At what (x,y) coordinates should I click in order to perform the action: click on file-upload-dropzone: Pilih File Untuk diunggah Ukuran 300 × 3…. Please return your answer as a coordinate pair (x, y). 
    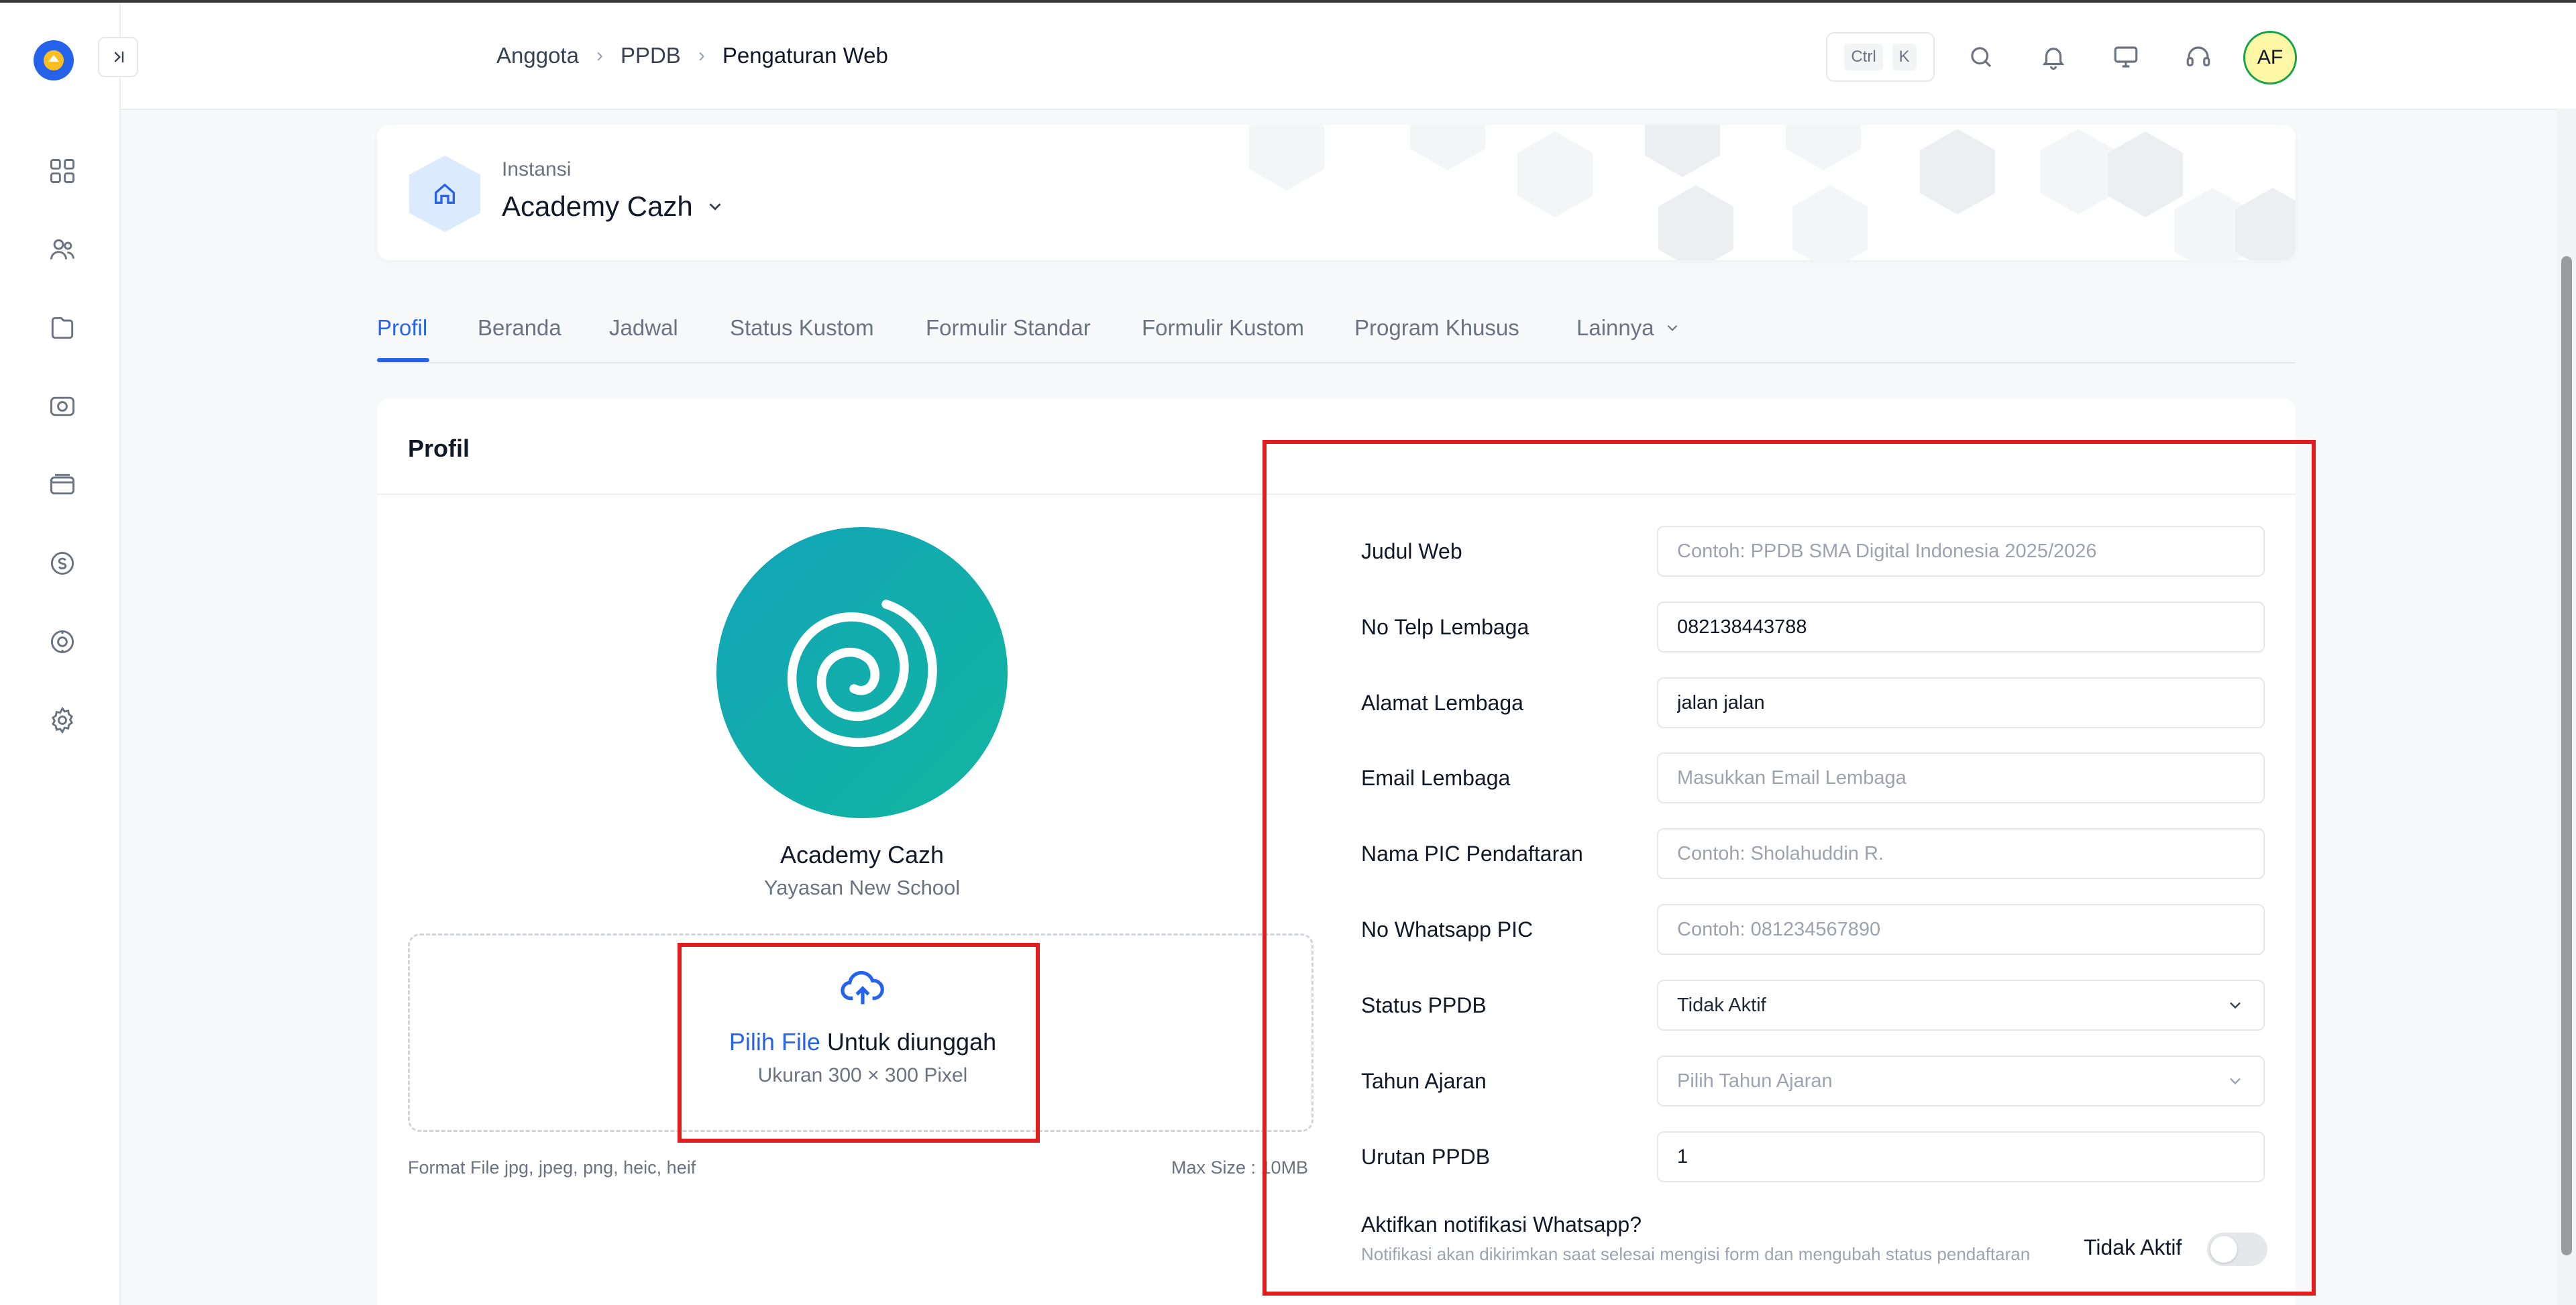
    Looking at the image, I should click on (860, 1032).